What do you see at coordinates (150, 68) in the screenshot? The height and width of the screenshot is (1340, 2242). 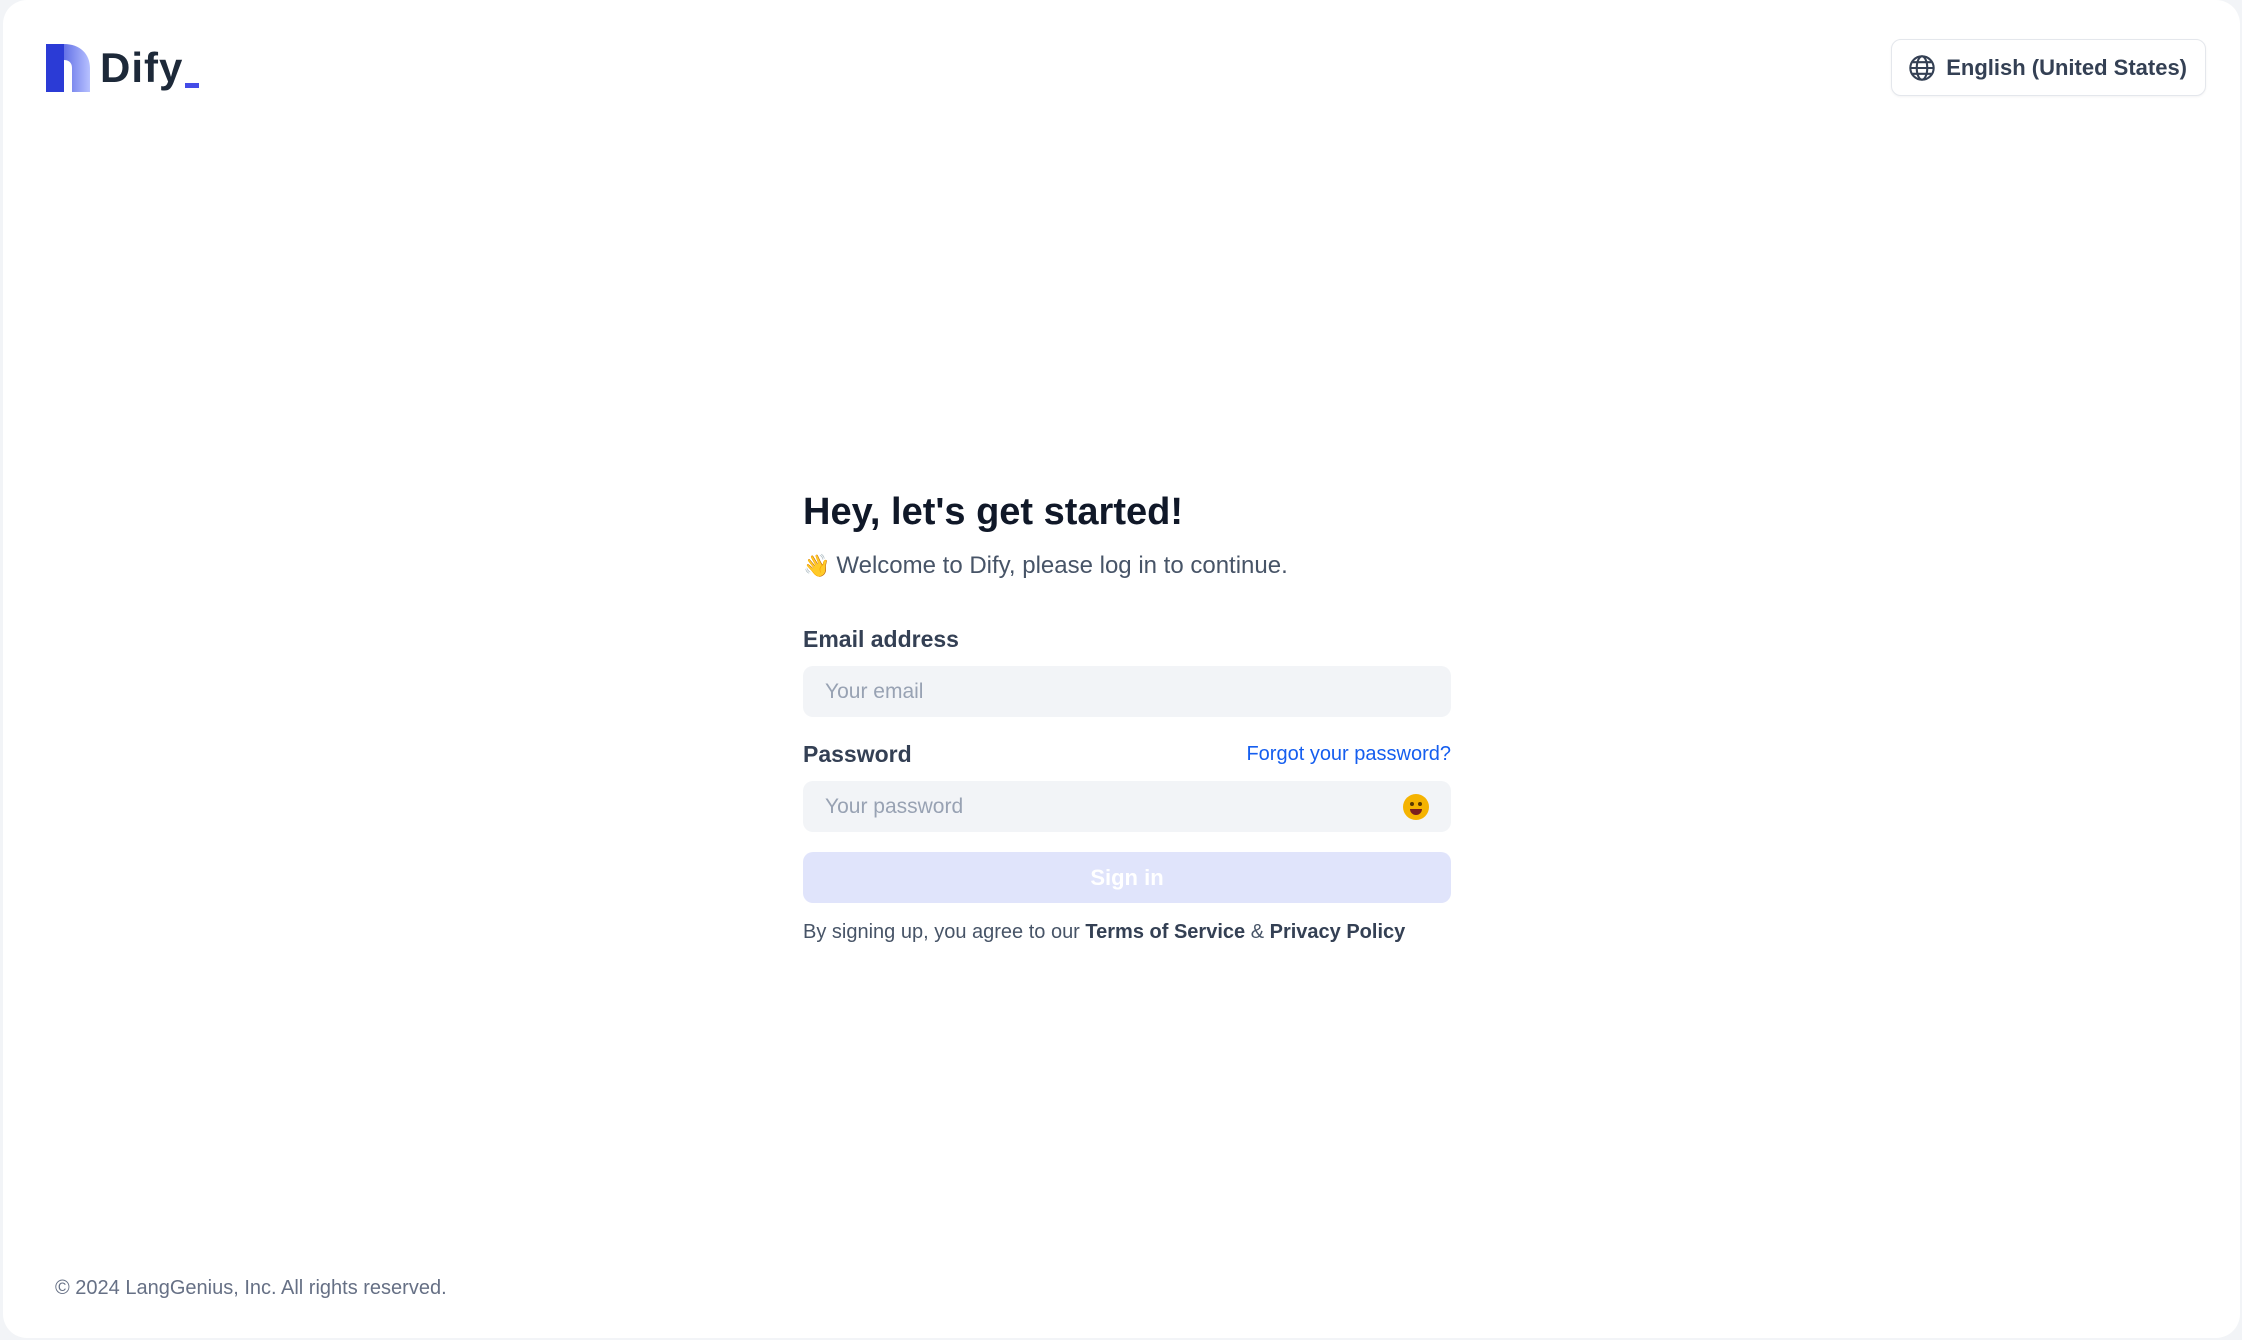 I see `brand-name: Dify` at bounding box center [150, 68].